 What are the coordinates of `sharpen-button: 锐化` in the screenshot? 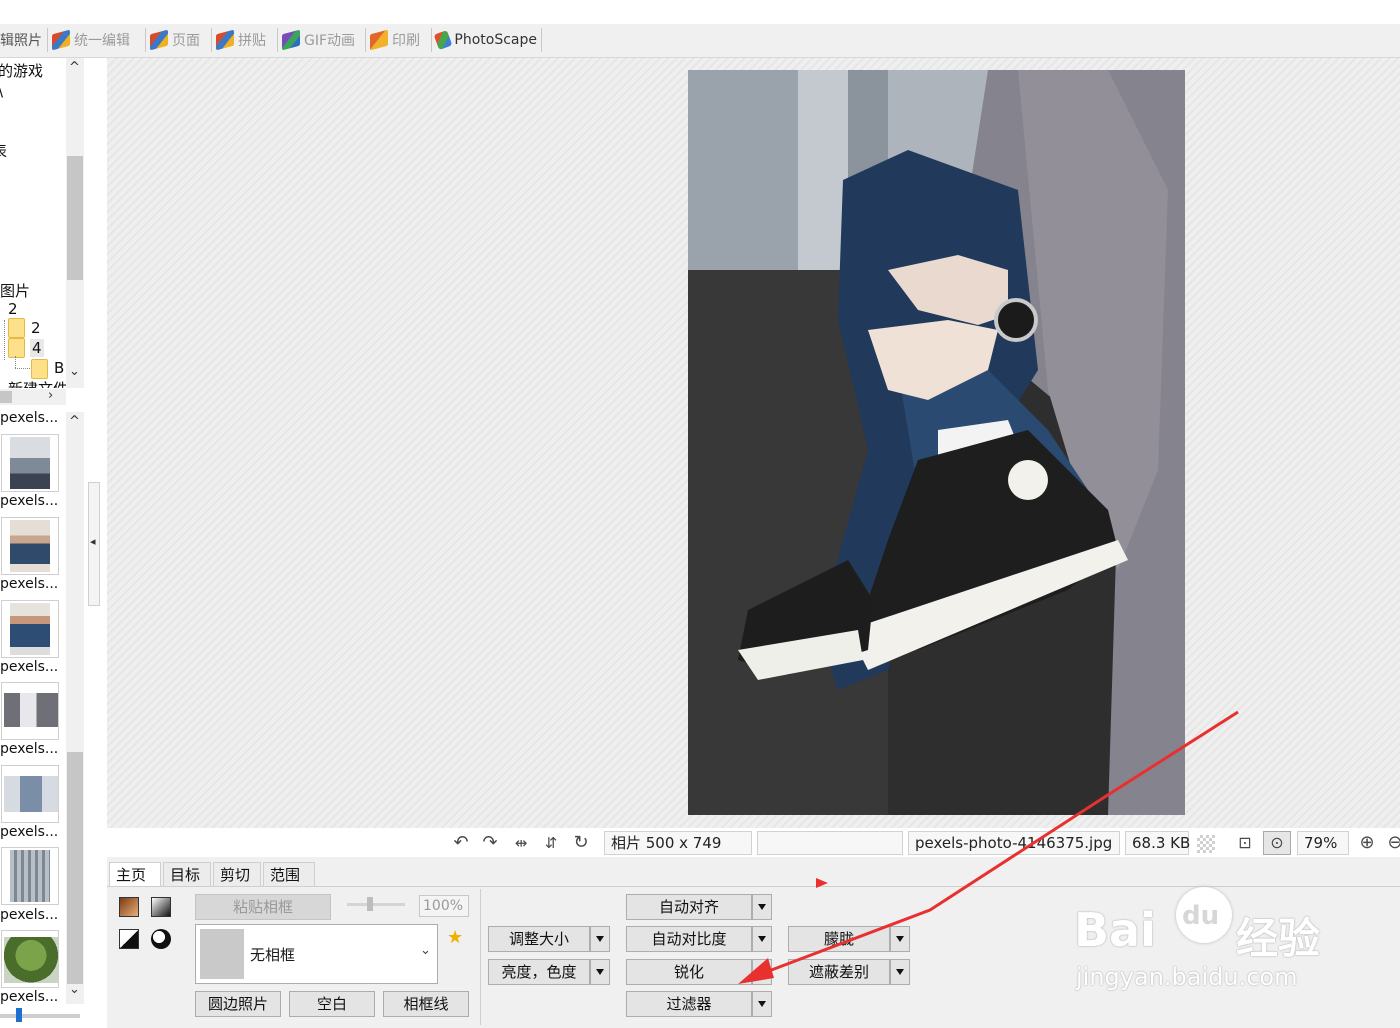 It's located at (689, 972).